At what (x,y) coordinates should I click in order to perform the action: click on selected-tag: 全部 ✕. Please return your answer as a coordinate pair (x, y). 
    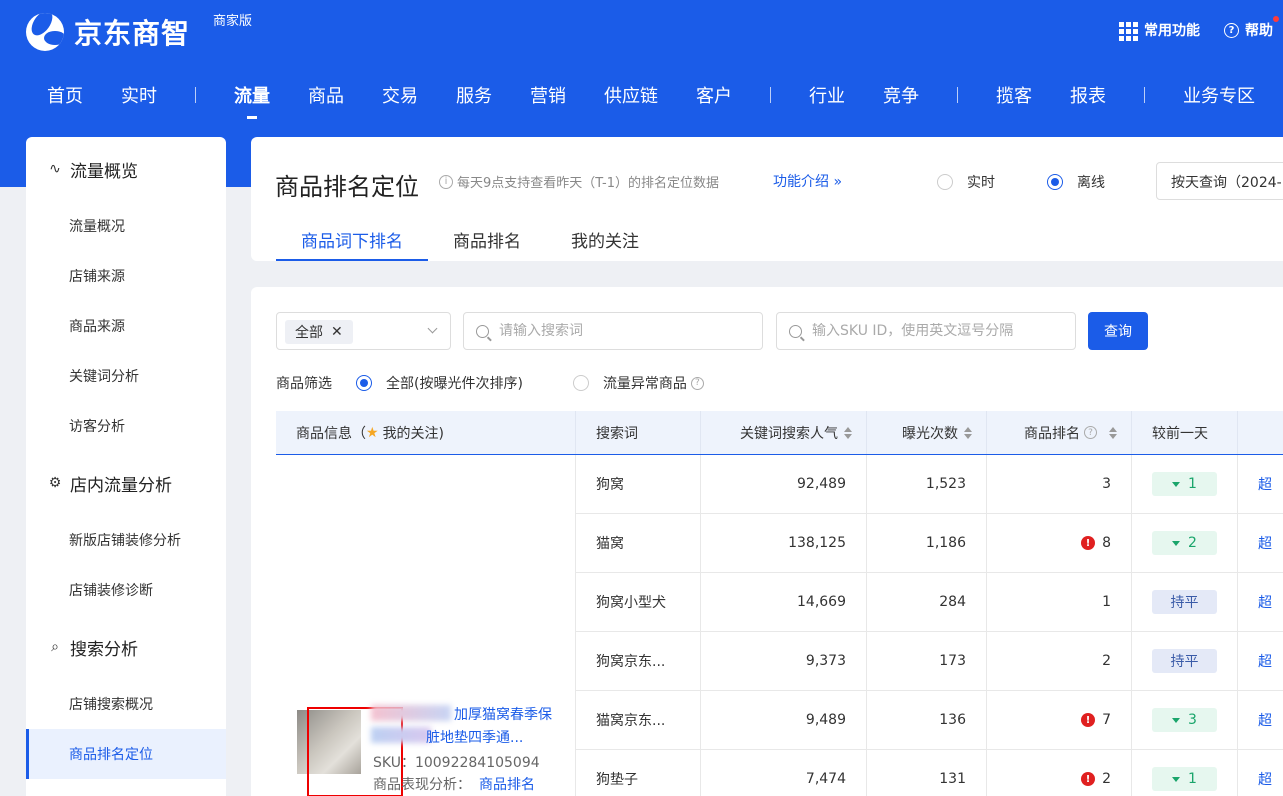
    Looking at the image, I should click on (319, 332).